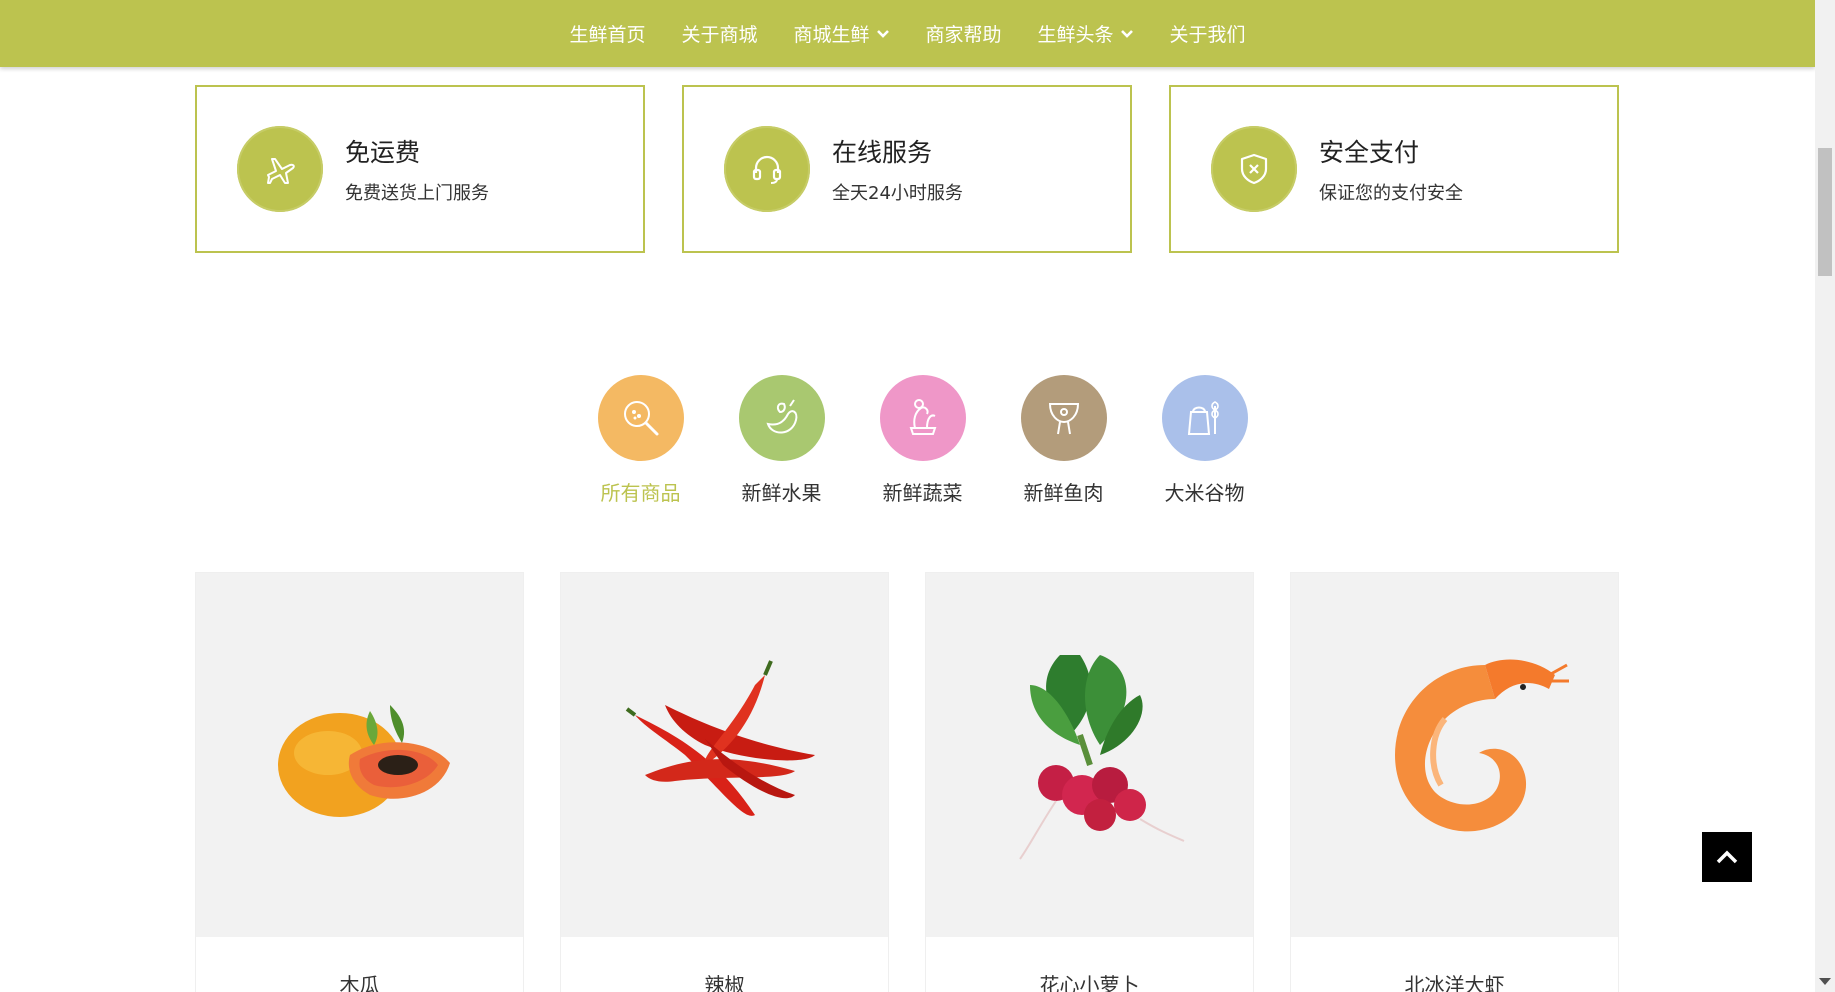  I want to click on category-all: 所有商品, so click(640, 440).